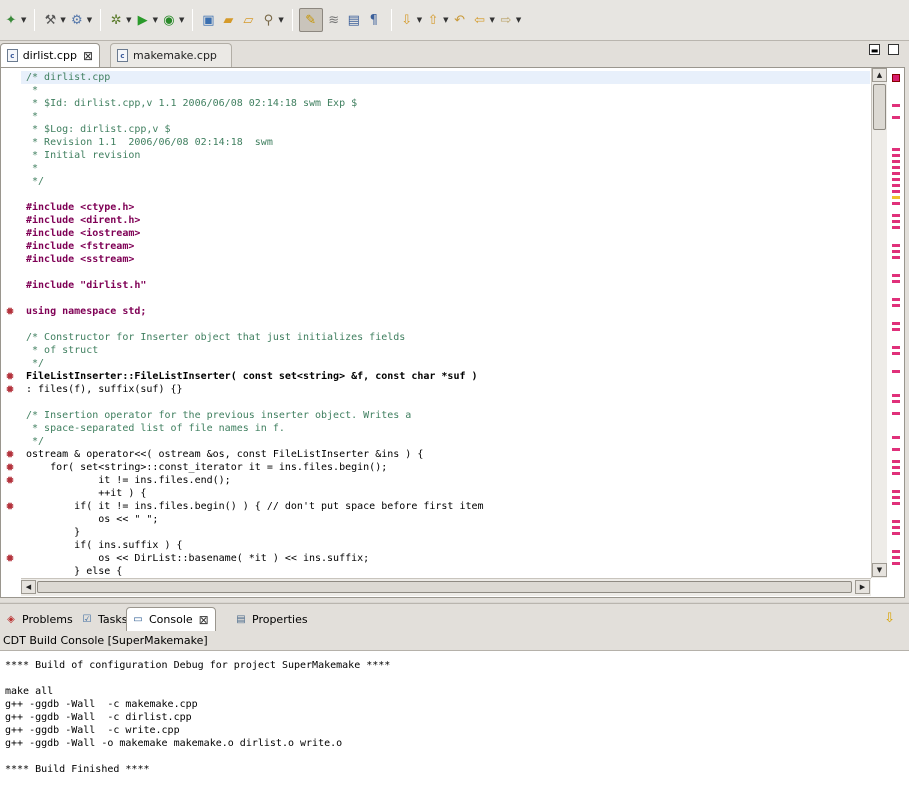 Image resolution: width=909 pixels, height=791 pixels. I want to click on build-button: ⚒ ▼, so click(53, 20).